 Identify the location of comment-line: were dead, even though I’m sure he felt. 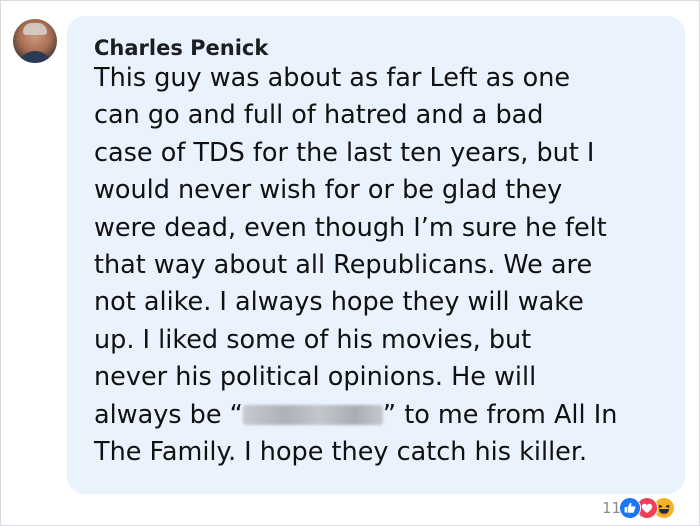
(350, 227).